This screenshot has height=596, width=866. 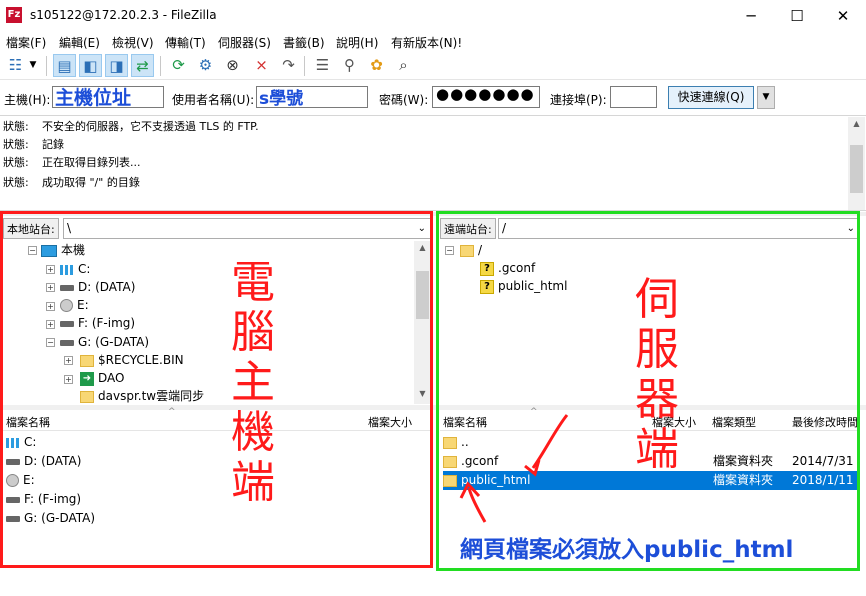 What do you see at coordinates (404, 100) in the screenshot?
I see `password-label: 密碼(W):` at bounding box center [404, 100].